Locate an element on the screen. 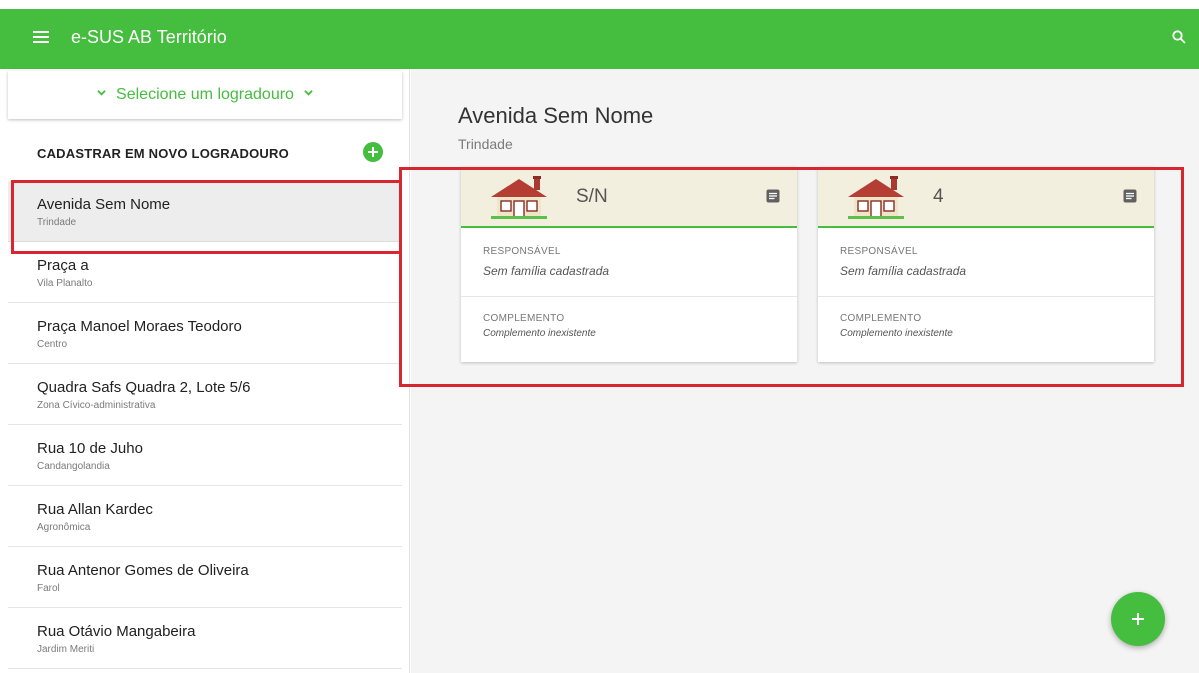 Image resolution: width=1199 pixels, height=673 pixels. add-button is located at coordinates (1138, 619).